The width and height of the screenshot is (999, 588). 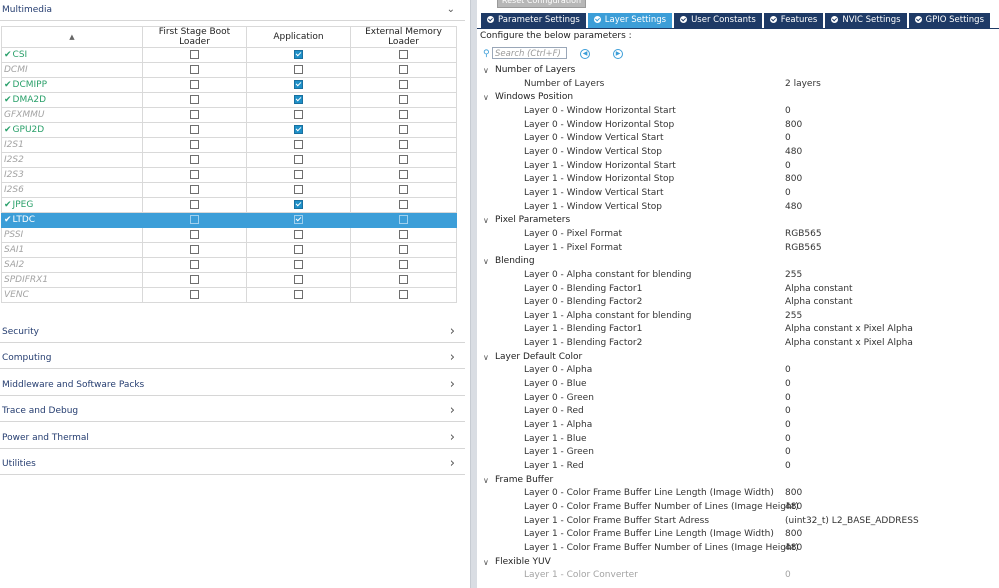 I want to click on parameter-row: Layer 0 - Blue 0, so click(x=738, y=385).